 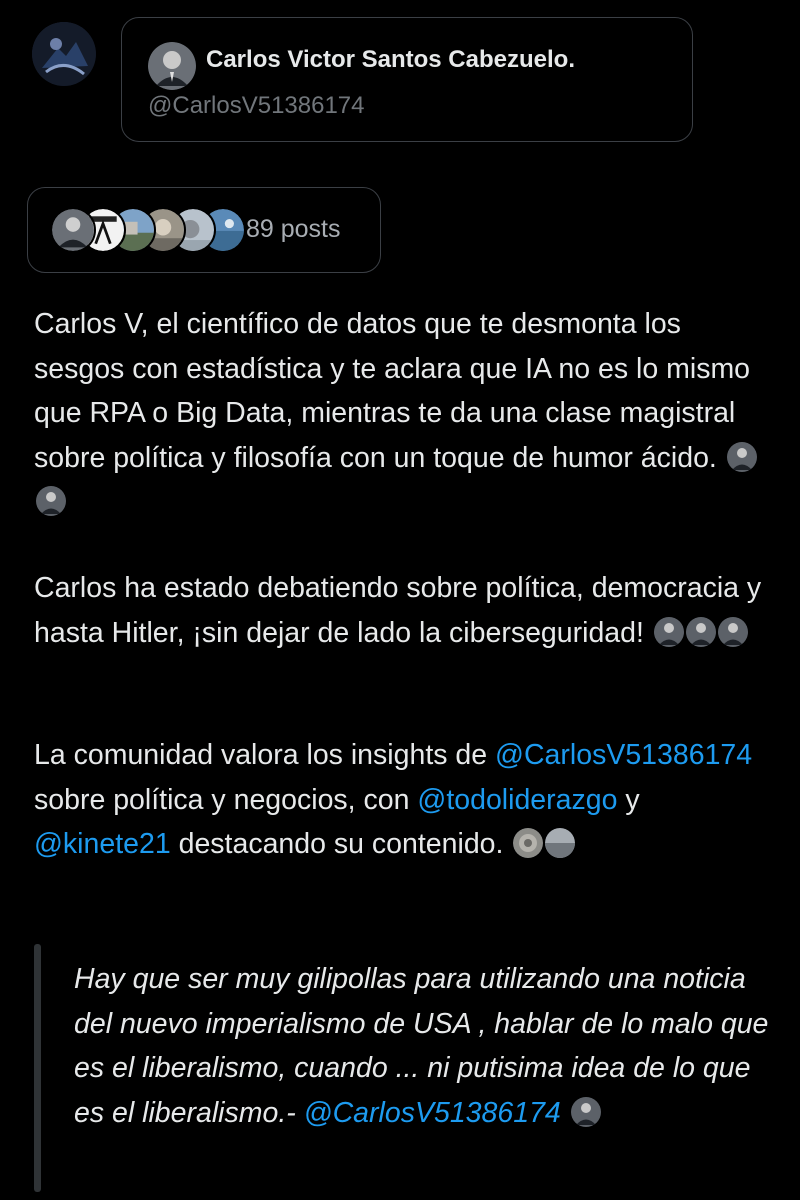 What do you see at coordinates (265, 755) in the screenshot?
I see `summary-text: La comunidad valora los insights de` at bounding box center [265, 755].